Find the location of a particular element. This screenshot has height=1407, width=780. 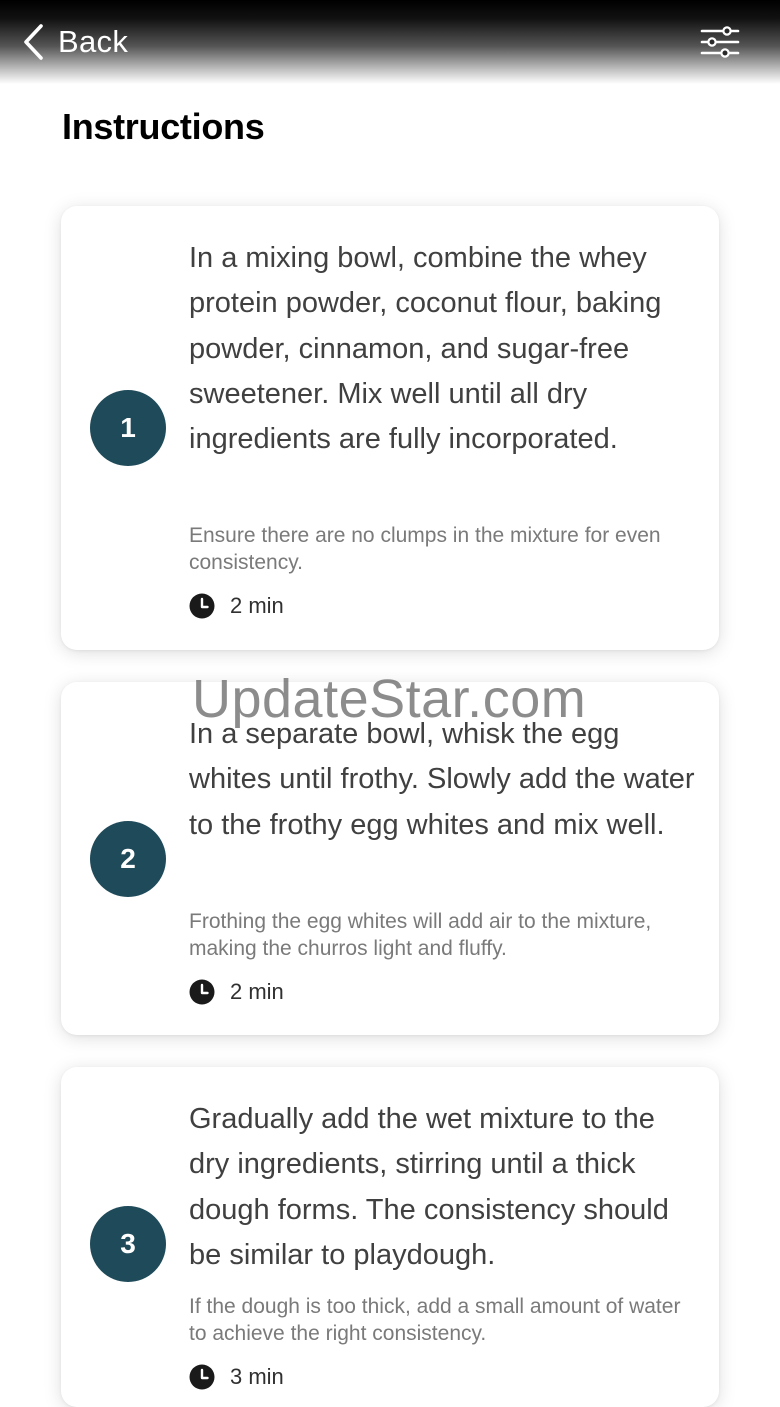

step-duration-label: 3 min is located at coordinates (257, 1376).